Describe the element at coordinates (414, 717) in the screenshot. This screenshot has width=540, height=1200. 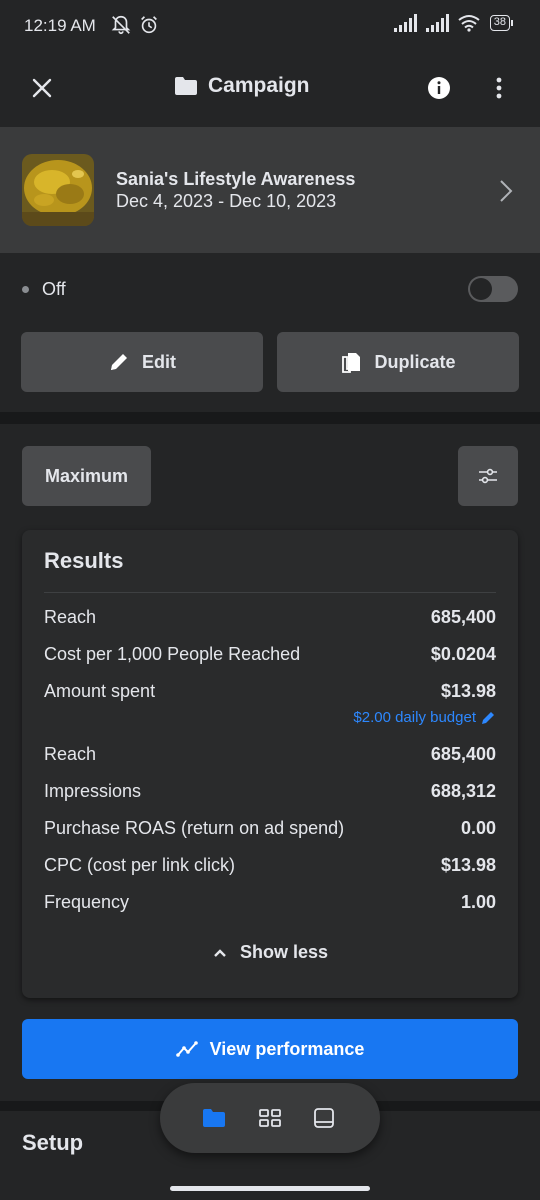
I see `daily-budget-text: $2.00 daily budget` at that location.